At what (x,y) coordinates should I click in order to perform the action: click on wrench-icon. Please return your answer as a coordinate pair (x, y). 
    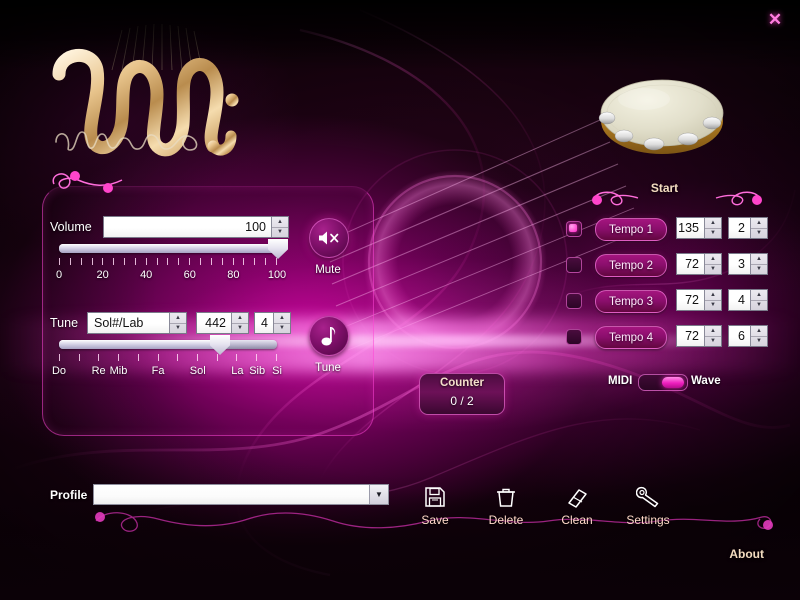
    Looking at the image, I should click on (647, 497).